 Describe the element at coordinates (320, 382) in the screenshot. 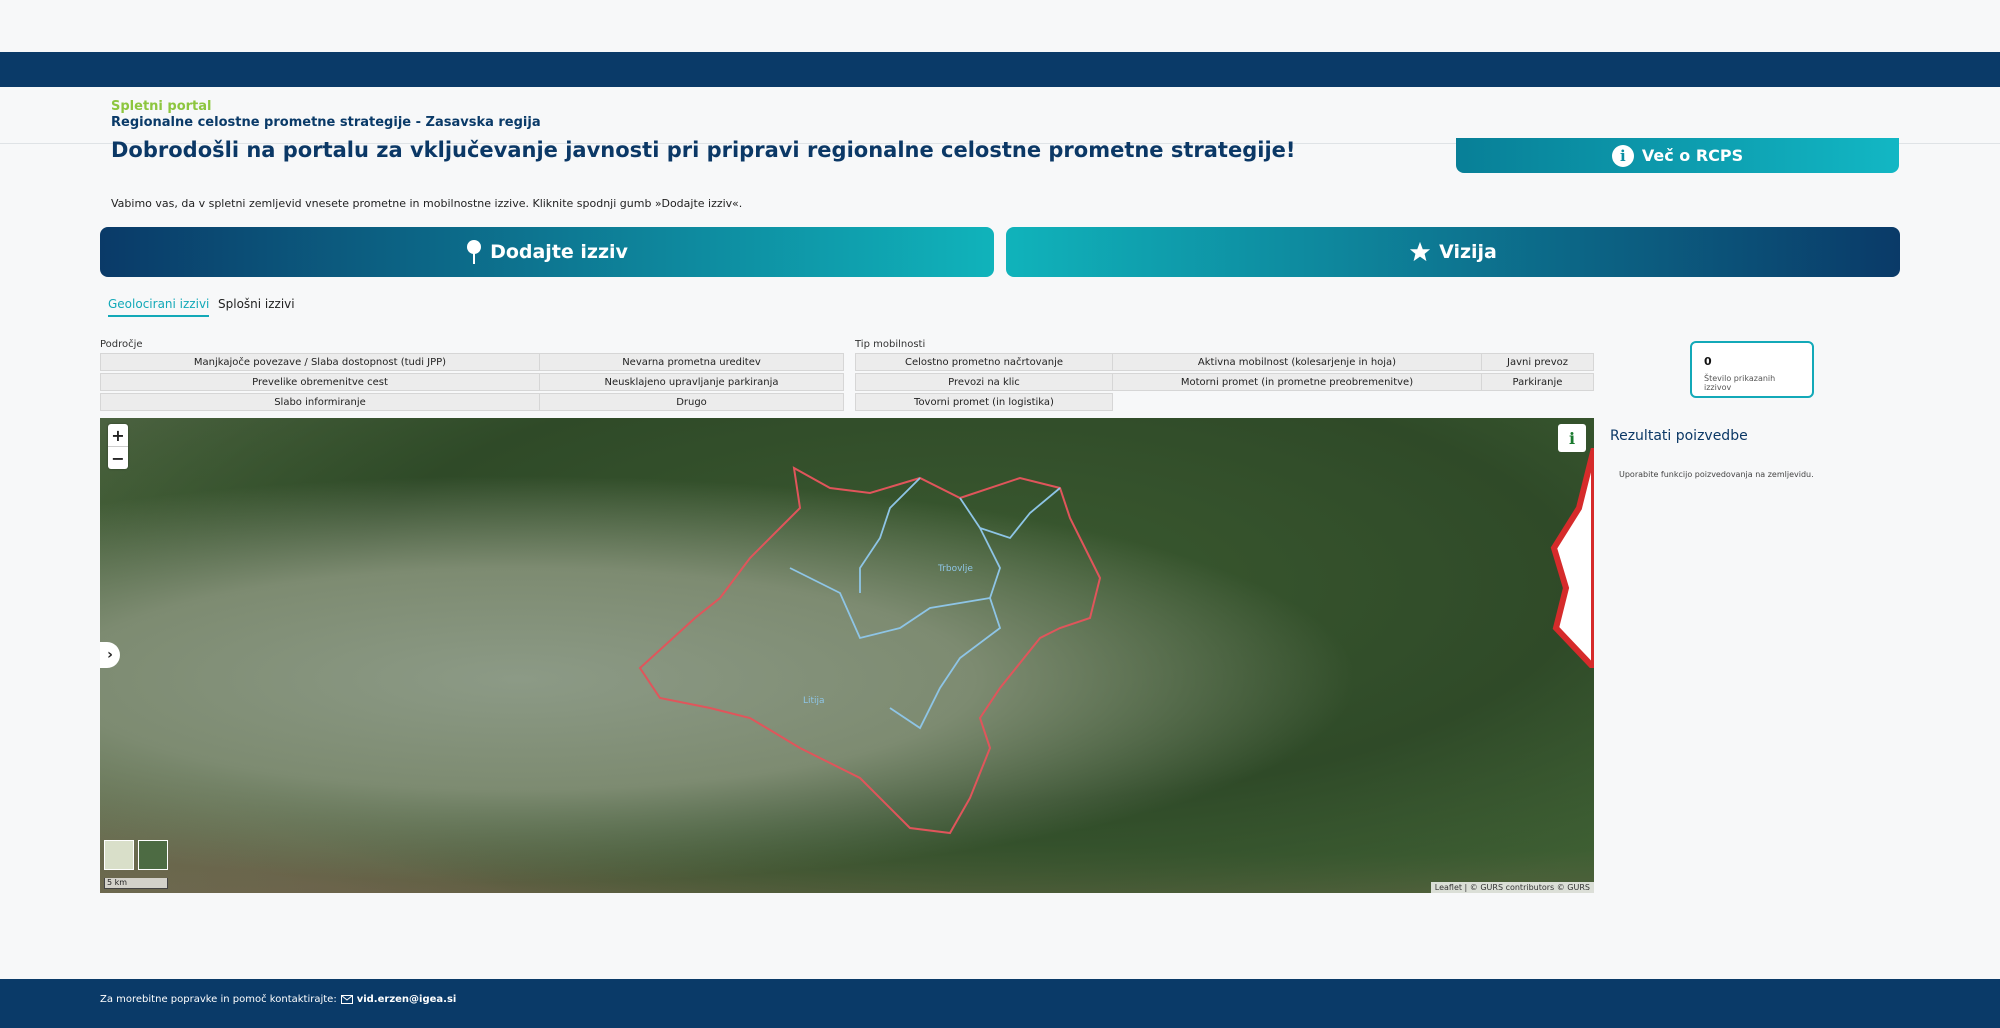

I see `filter-chip-area: Prevelike obremenitve cest` at that location.